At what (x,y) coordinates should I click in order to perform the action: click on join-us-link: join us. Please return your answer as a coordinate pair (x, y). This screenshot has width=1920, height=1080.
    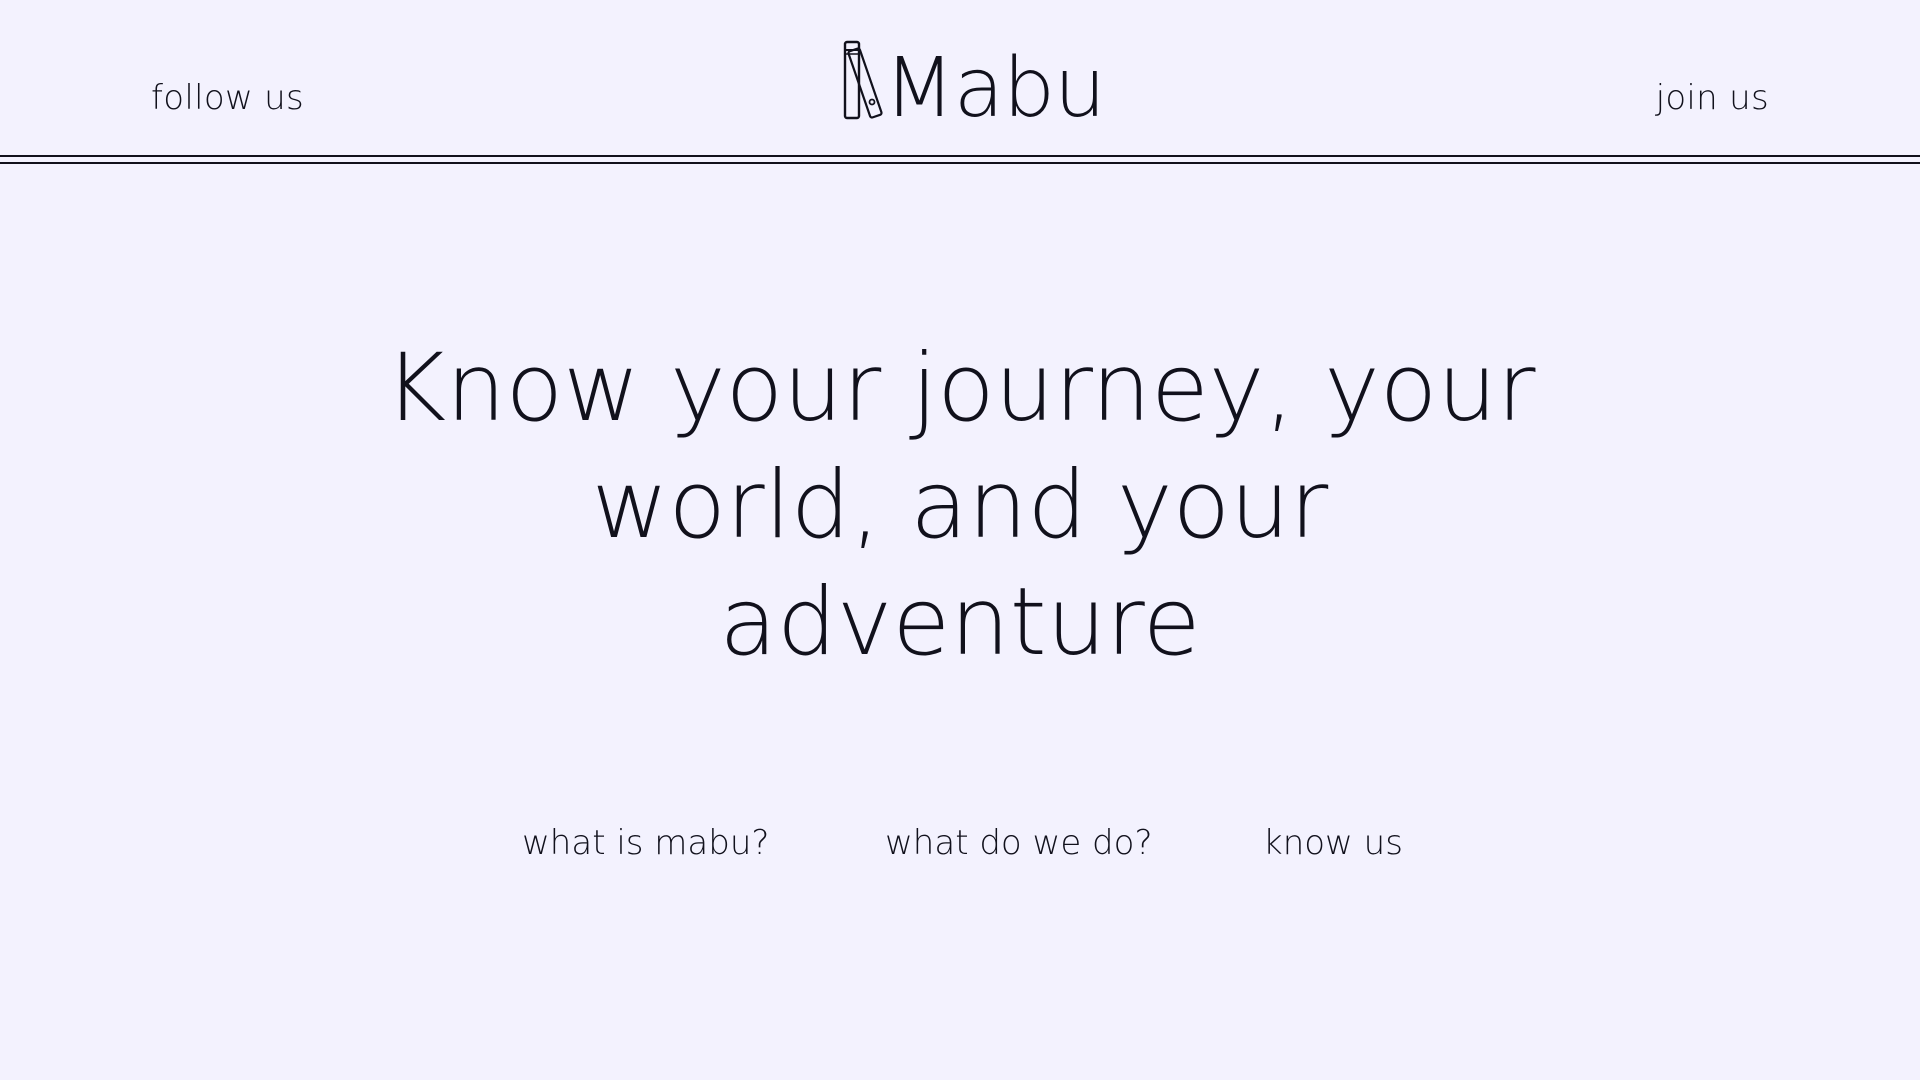
    Looking at the image, I should click on (1712, 98).